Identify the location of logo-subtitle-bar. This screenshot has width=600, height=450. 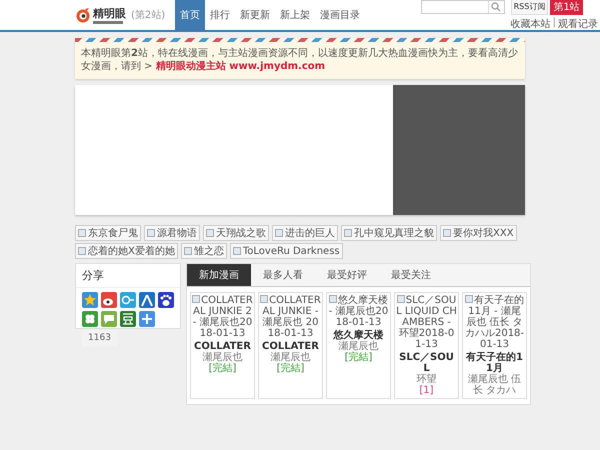
(108, 22).